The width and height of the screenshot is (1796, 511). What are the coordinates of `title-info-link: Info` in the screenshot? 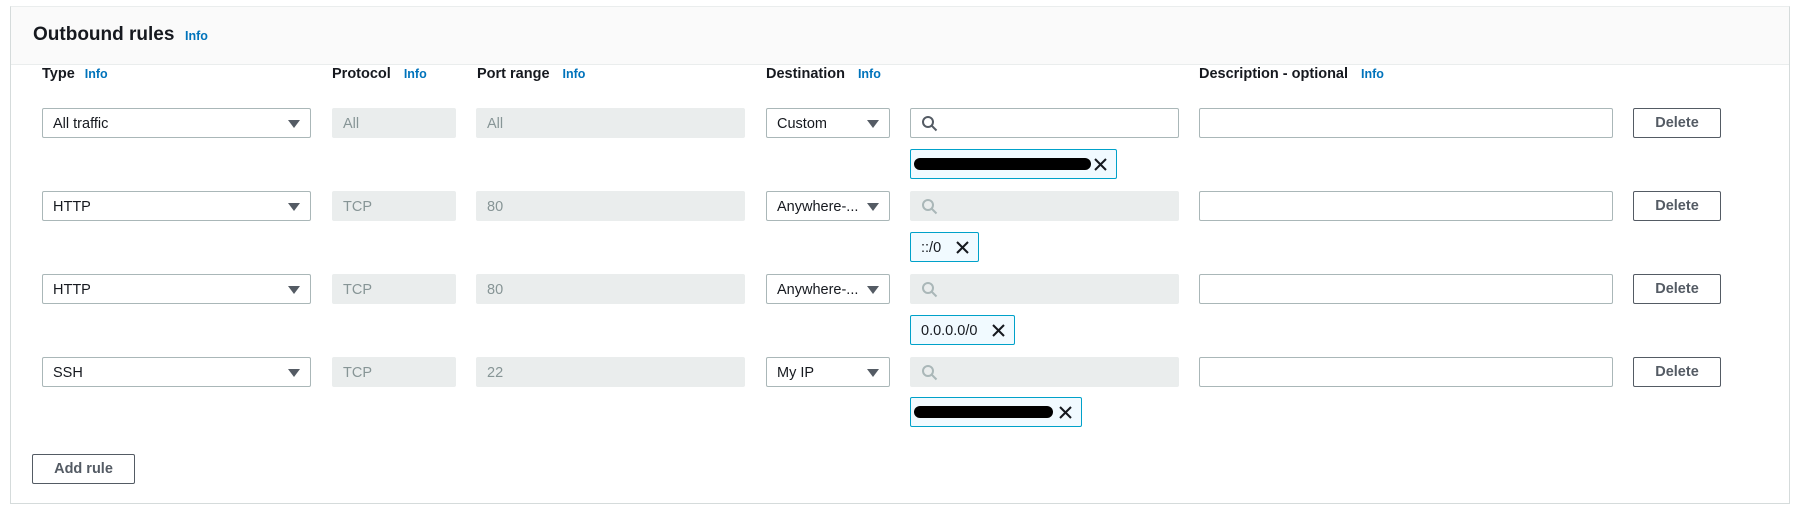 It's located at (196, 36).